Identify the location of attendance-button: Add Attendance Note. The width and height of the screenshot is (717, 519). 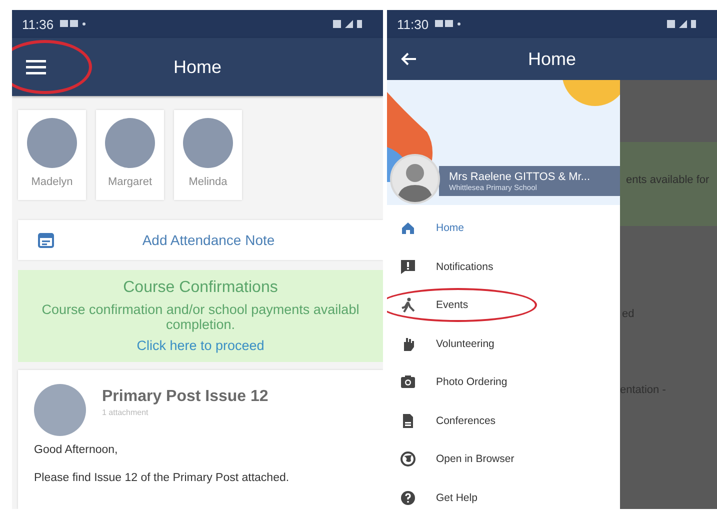
(200, 240).